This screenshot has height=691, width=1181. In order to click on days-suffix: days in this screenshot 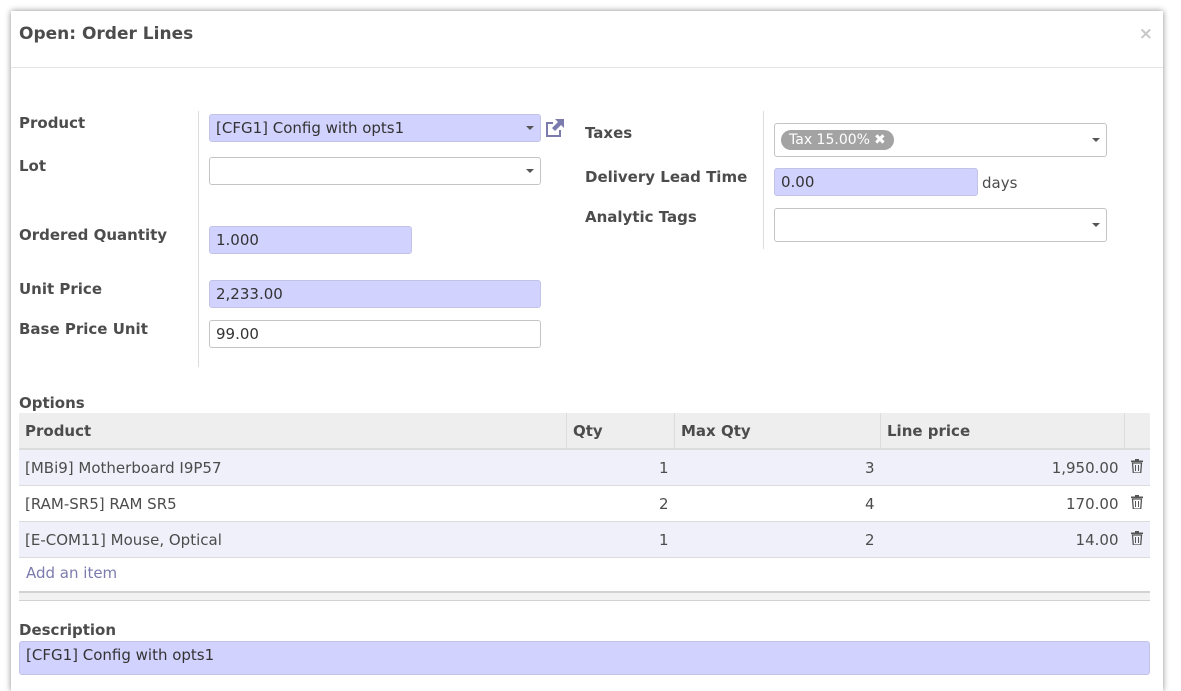, I will do `click(1000, 183)`.